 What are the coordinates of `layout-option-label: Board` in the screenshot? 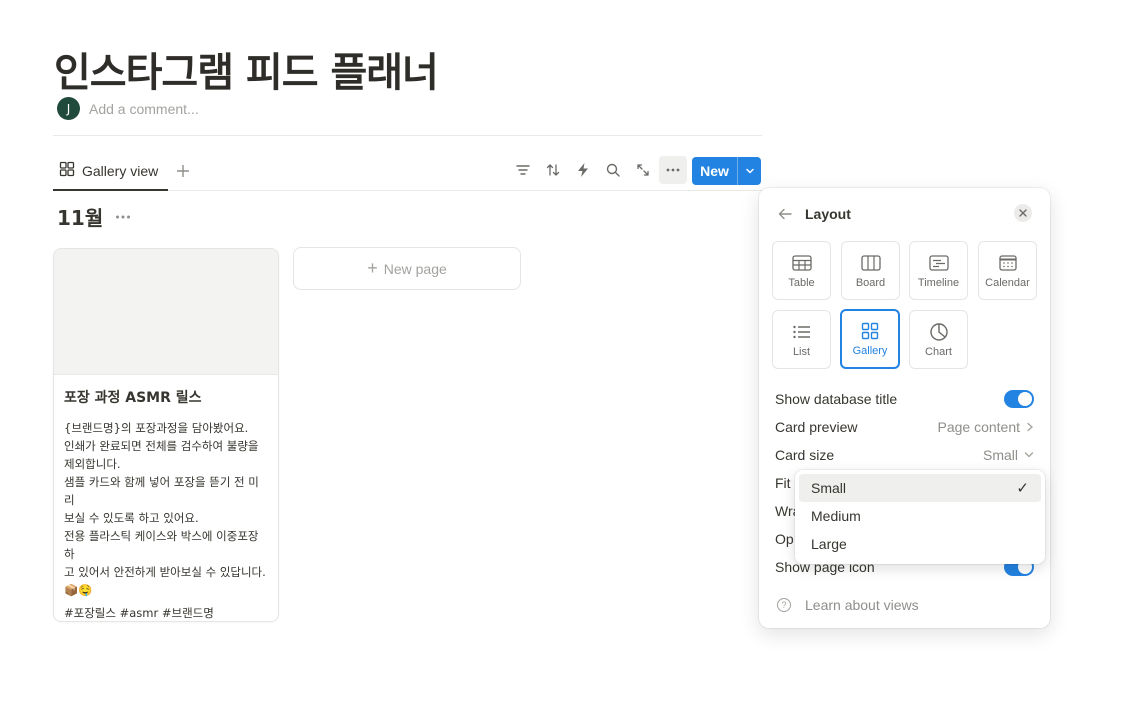 It's located at (870, 282).